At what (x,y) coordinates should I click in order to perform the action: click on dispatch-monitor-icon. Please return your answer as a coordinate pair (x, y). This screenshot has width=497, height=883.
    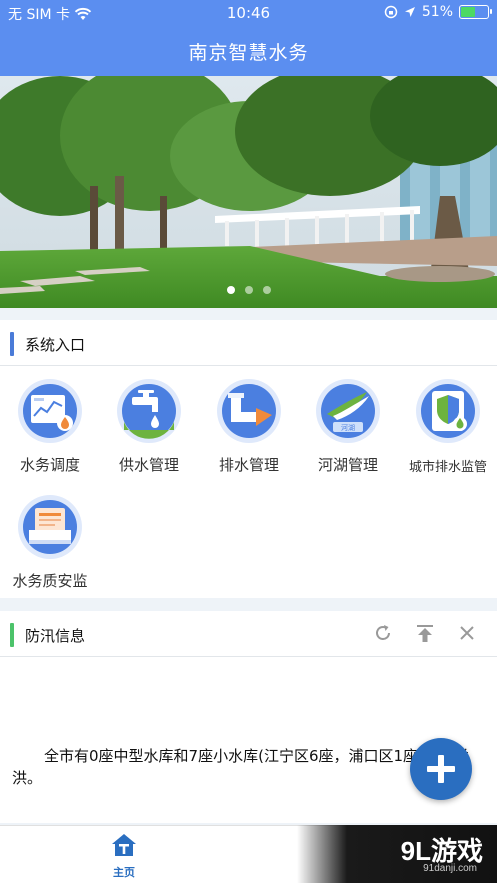
    Looking at the image, I should click on (50, 411).